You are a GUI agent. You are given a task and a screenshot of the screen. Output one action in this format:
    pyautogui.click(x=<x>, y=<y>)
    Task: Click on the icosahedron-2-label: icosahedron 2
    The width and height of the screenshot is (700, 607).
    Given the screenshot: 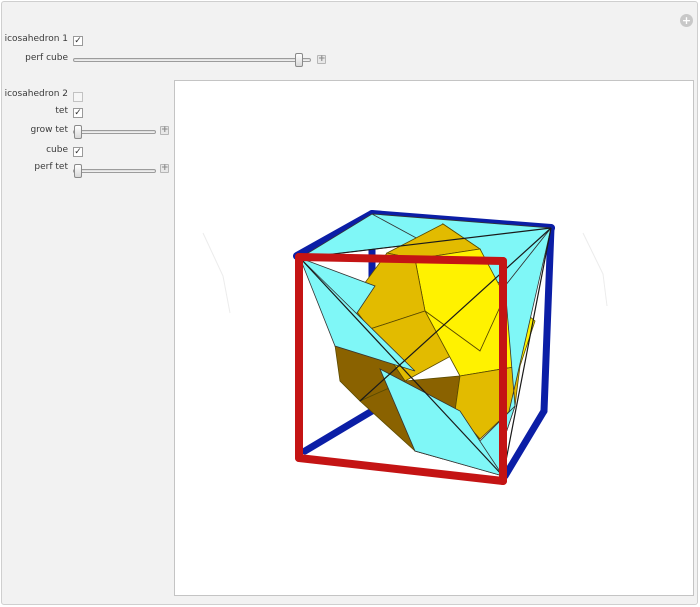 What is the action you would take?
    pyautogui.click(x=36, y=94)
    